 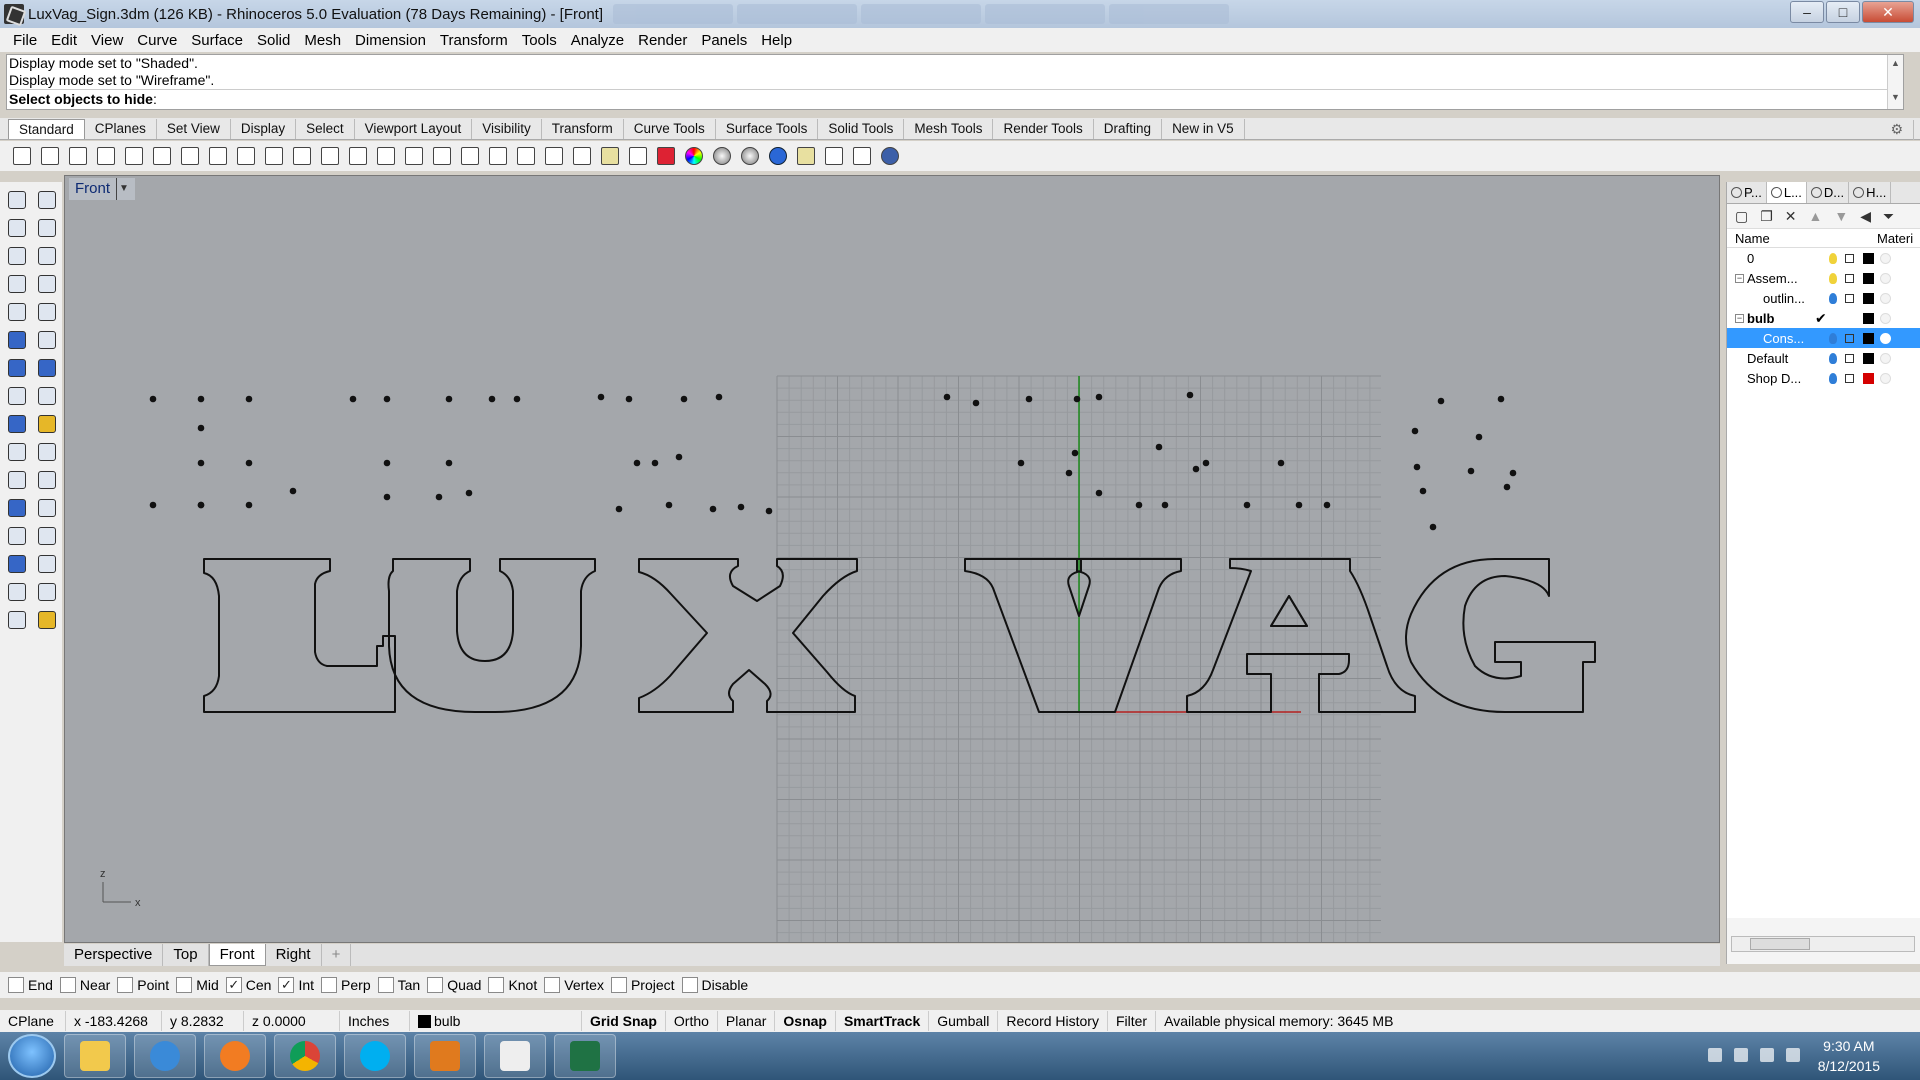 What do you see at coordinates (1849, 1056) in the screenshot?
I see `clock: 9:30 AM 8/12/2015` at bounding box center [1849, 1056].